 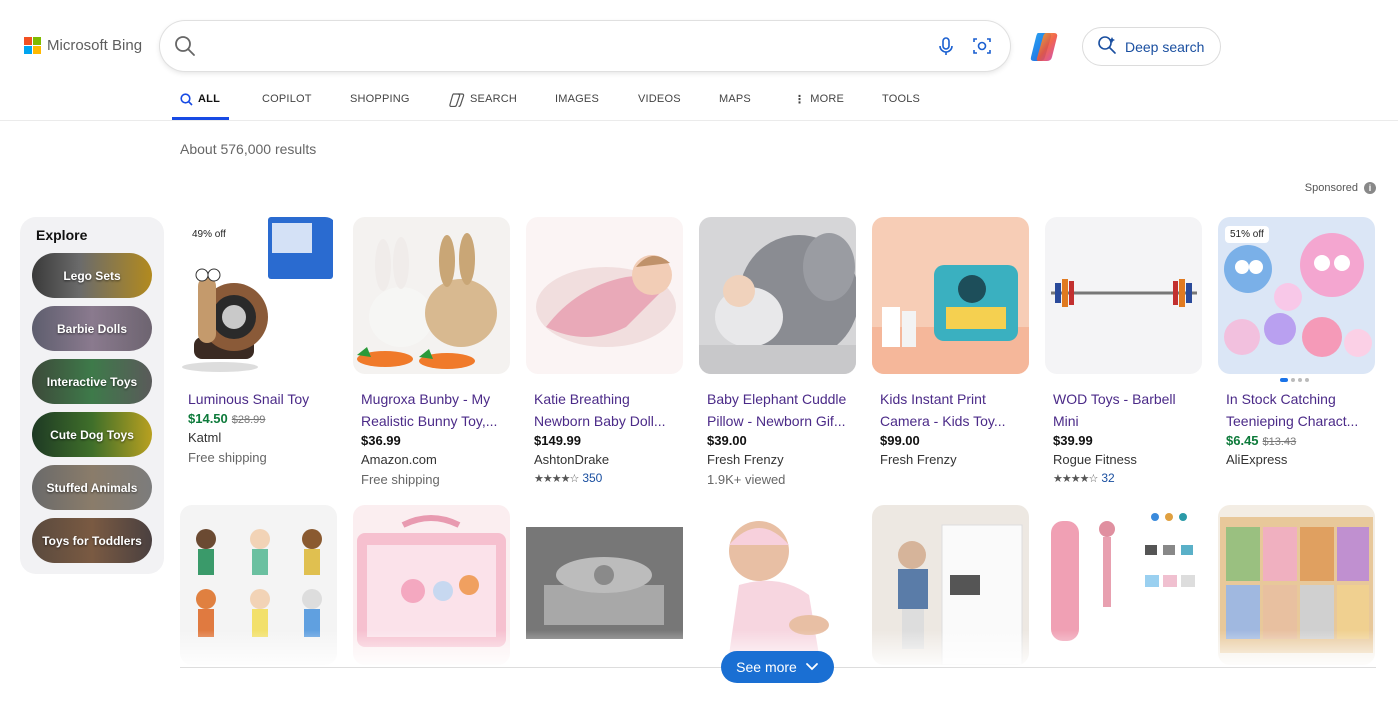 I want to click on price-value: $6.45, so click(x=1242, y=440).